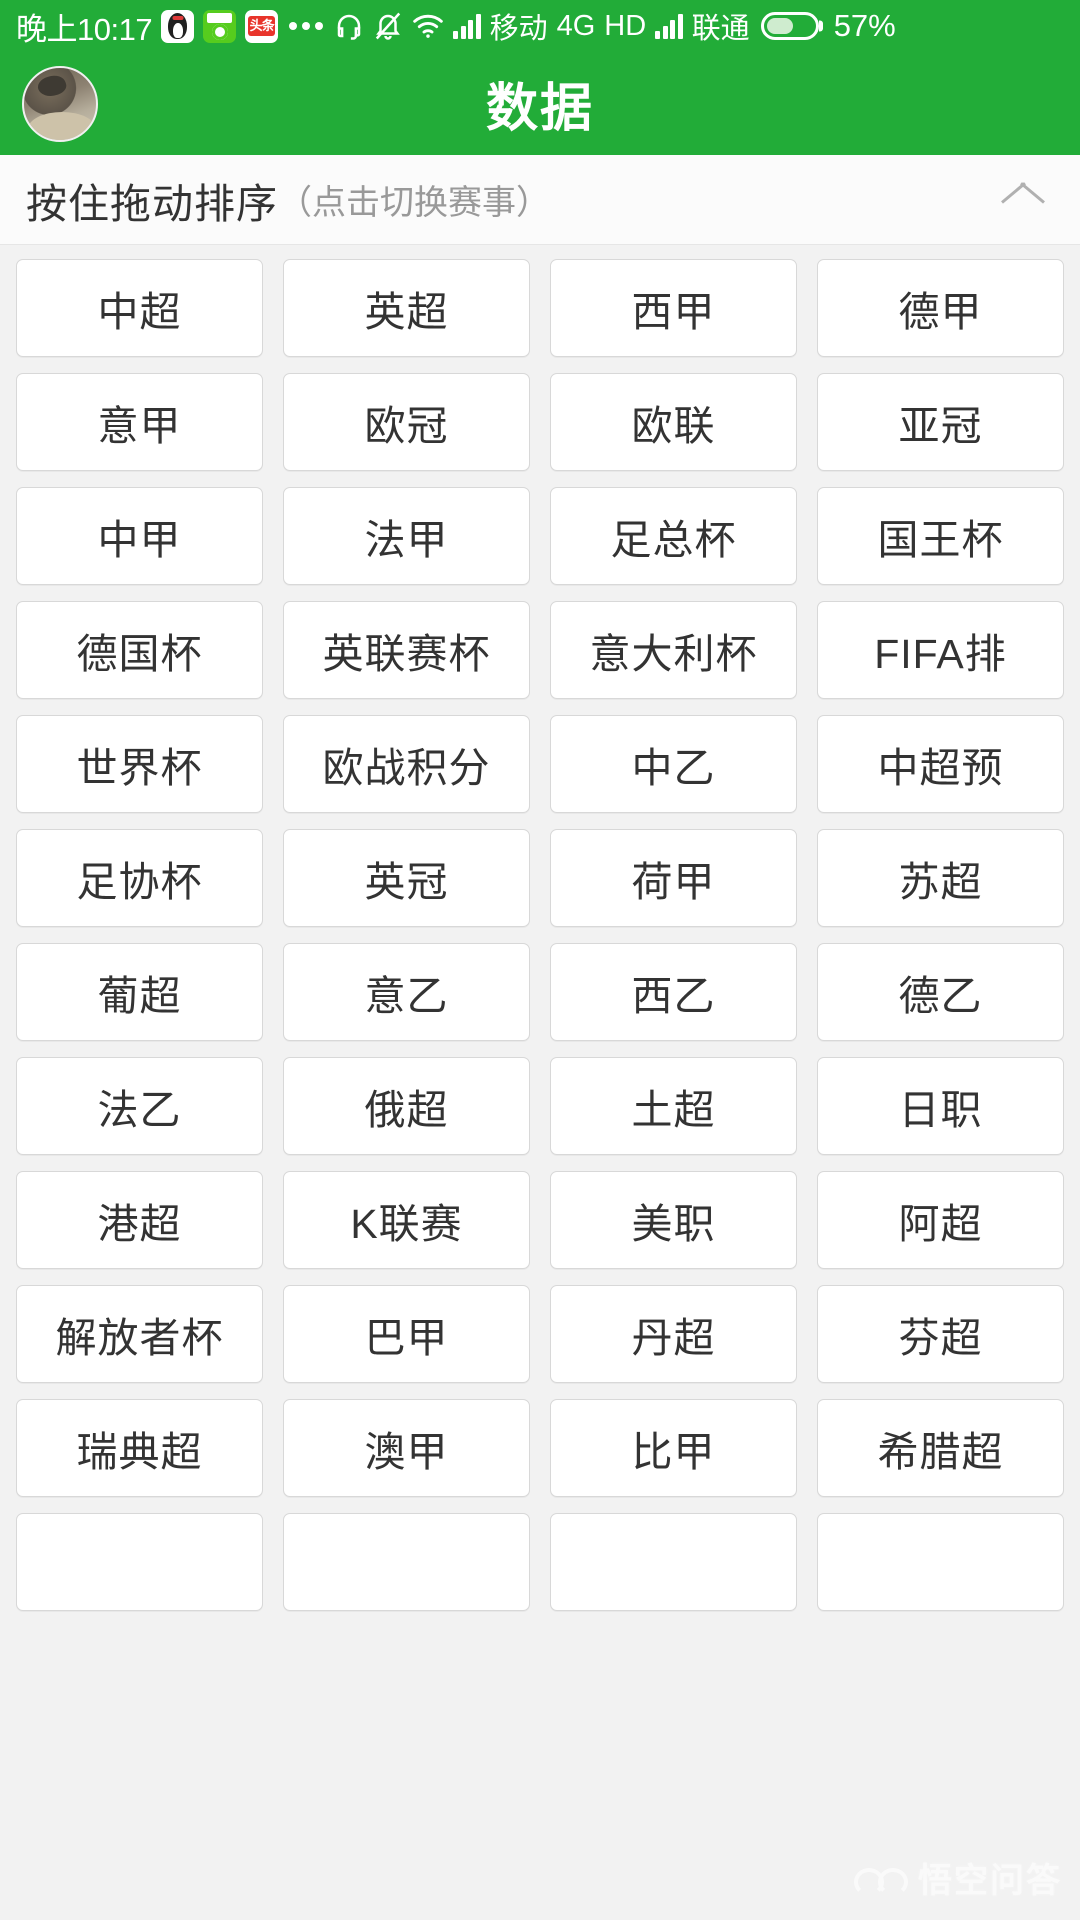 This screenshot has width=1080, height=1920. I want to click on league-label: 澳甲, so click(406, 1452).